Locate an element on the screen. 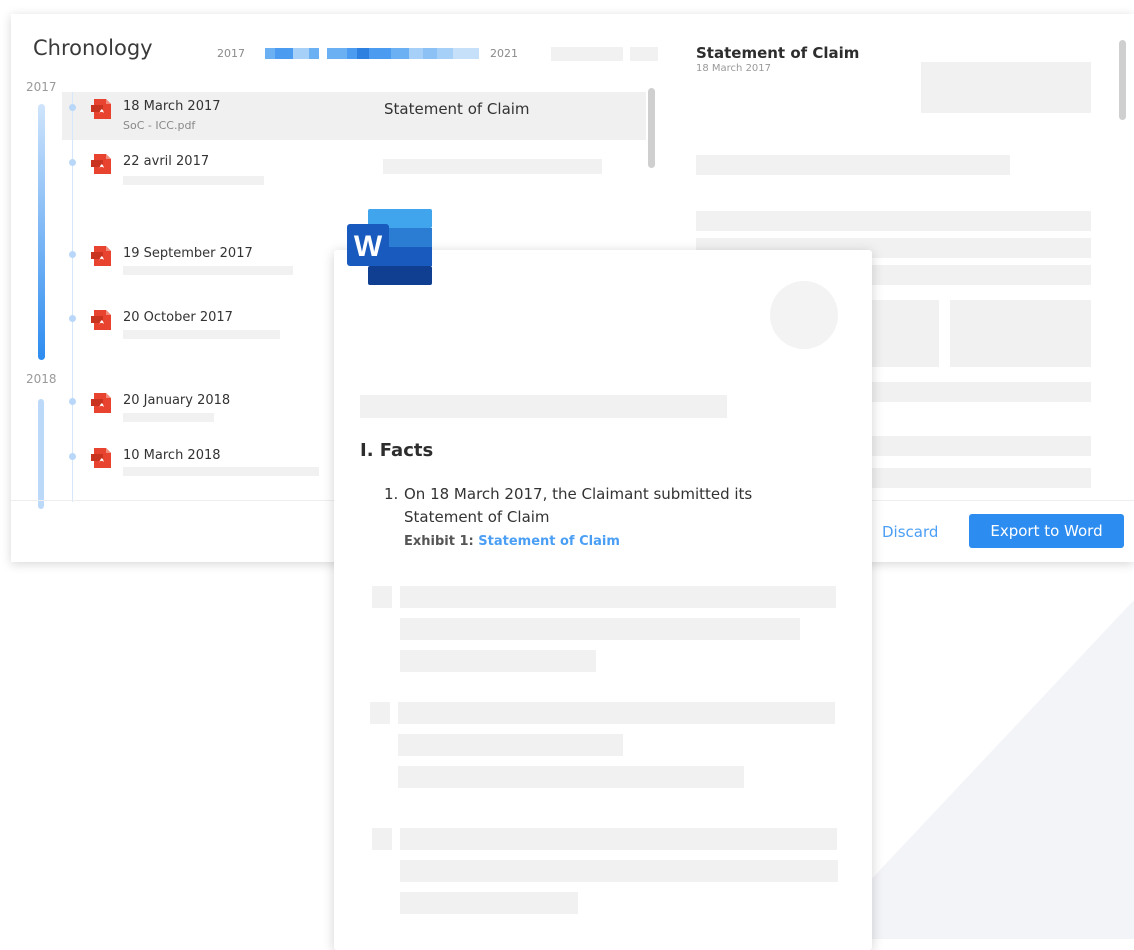  list-scrollbar is located at coordinates (651, 128).